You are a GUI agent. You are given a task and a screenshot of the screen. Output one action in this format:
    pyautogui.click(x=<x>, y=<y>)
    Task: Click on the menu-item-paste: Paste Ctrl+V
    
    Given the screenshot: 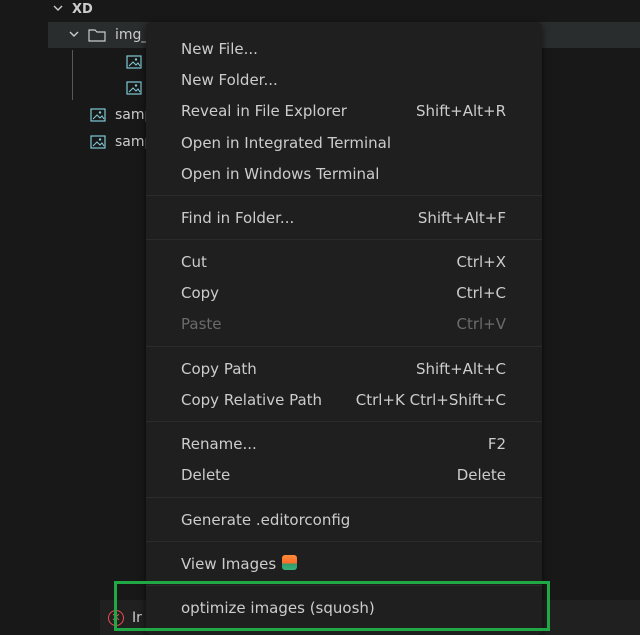 What is the action you would take?
    pyautogui.click(x=344, y=324)
    